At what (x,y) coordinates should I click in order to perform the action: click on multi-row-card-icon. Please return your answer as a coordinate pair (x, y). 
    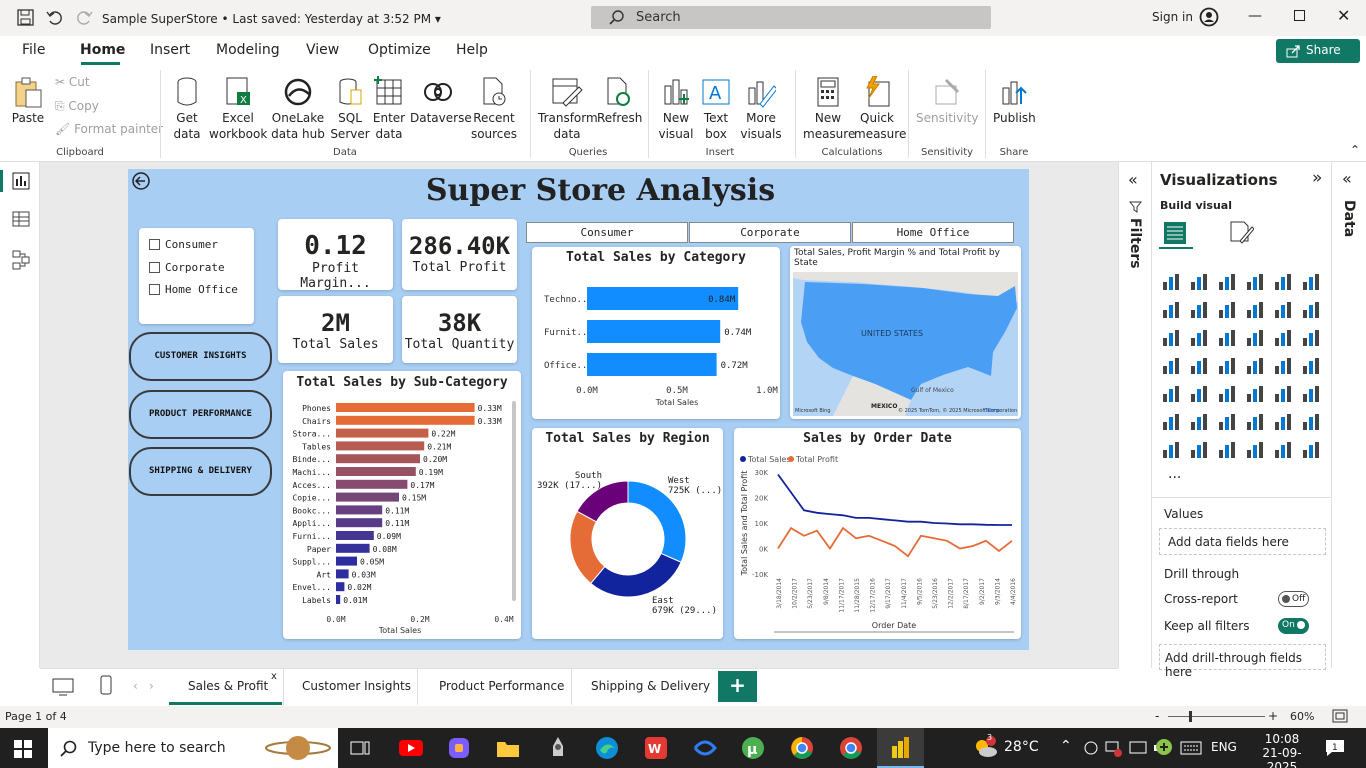
    Looking at the image, I should click on (1171, 395).